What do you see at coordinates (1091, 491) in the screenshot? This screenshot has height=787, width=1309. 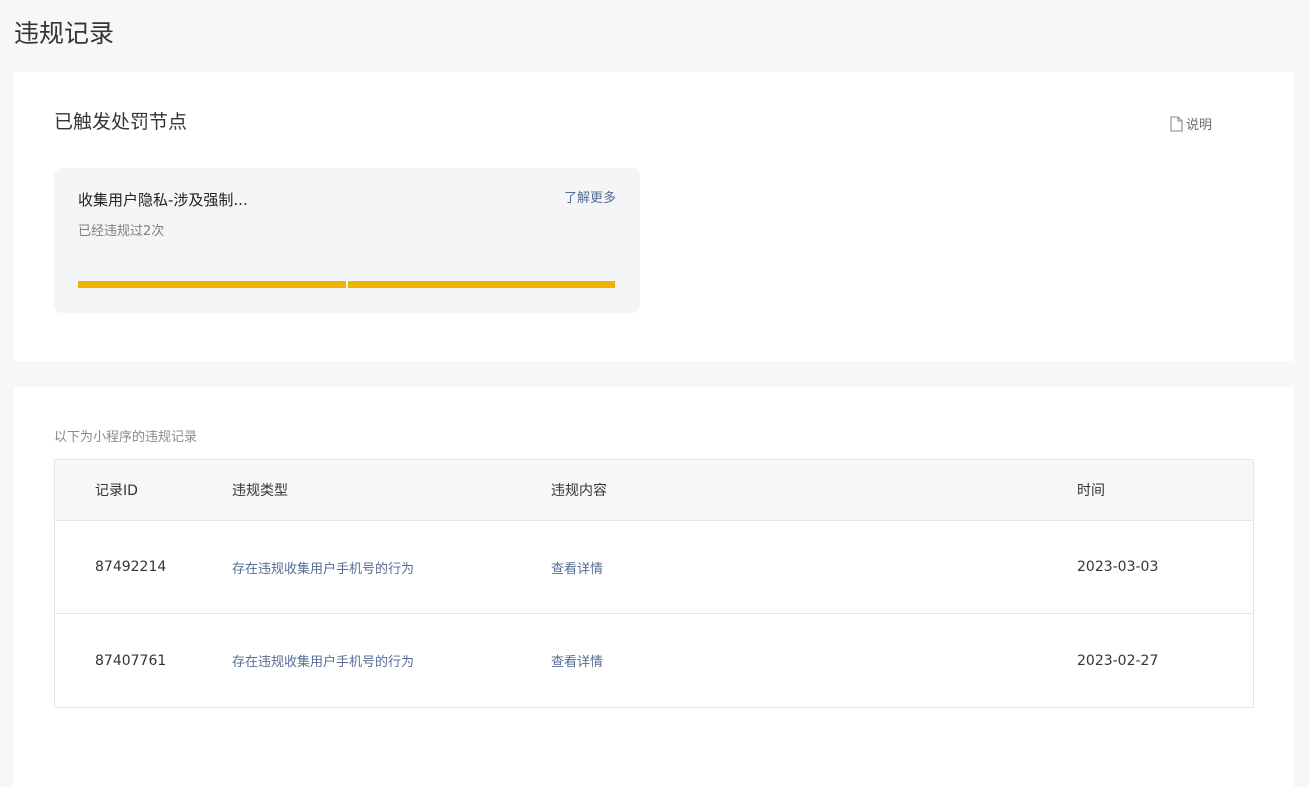 I see `column-header-time: 时间` at bounding box center [1091, 491].